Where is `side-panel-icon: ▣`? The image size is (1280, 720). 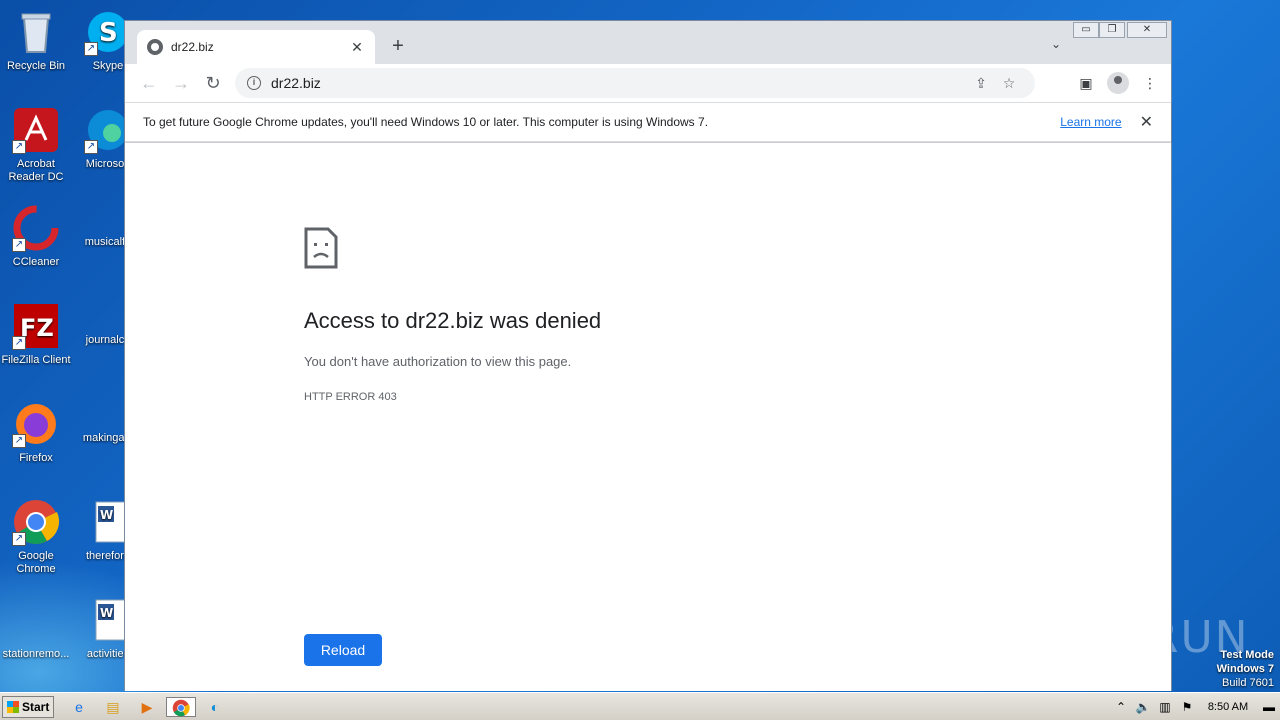 side-panel-icon: ▣ is located at coordinates (1086, 83).